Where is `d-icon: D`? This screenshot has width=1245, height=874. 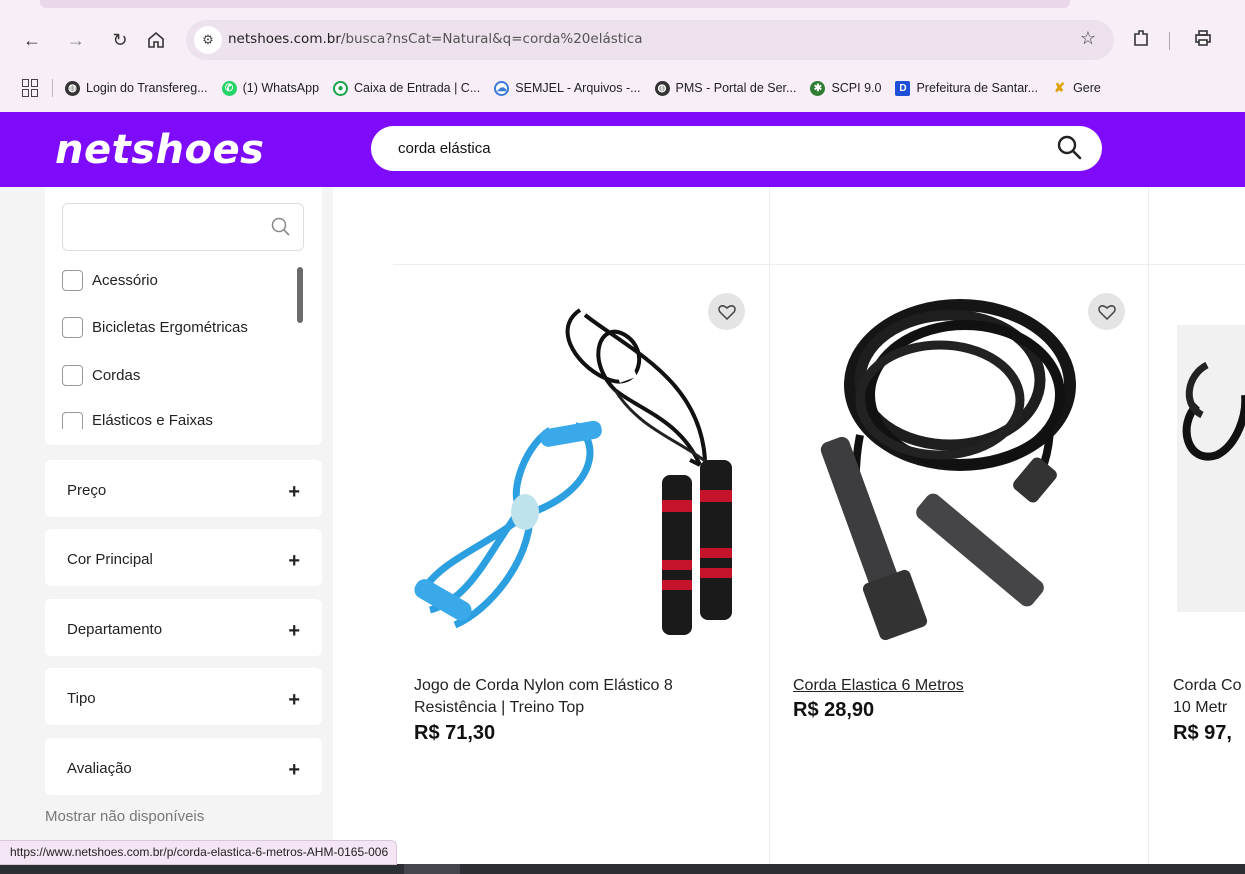
d-icon: D is located at coordinates (903, 88).